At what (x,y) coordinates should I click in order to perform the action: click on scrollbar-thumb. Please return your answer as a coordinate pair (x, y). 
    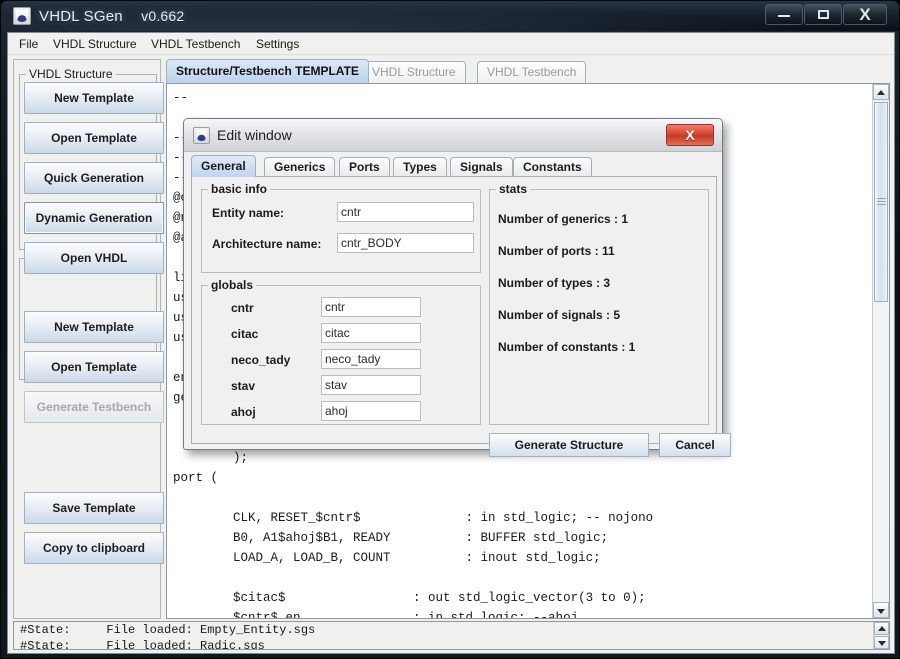
    Looking at the image, I should click on (881, 202).